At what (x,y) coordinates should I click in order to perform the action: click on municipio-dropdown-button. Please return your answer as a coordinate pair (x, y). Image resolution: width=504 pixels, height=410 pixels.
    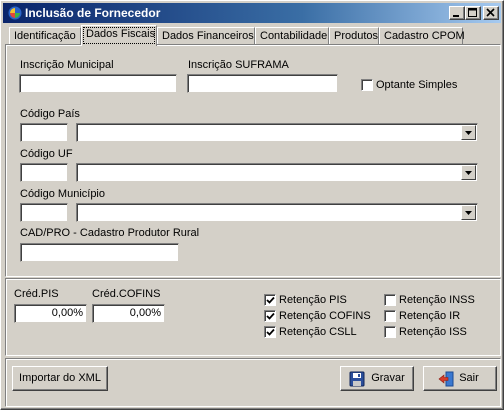
    Looking at the image, I should click on (468, 212).